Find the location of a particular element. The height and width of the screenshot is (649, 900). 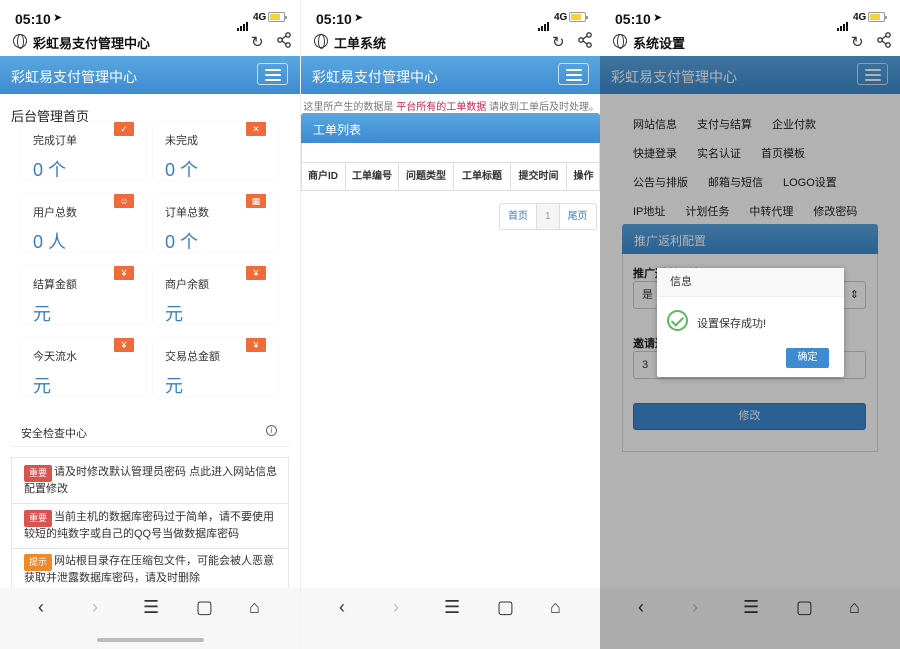

stat-label: 商户余额 is located at coordinates (187, 284).